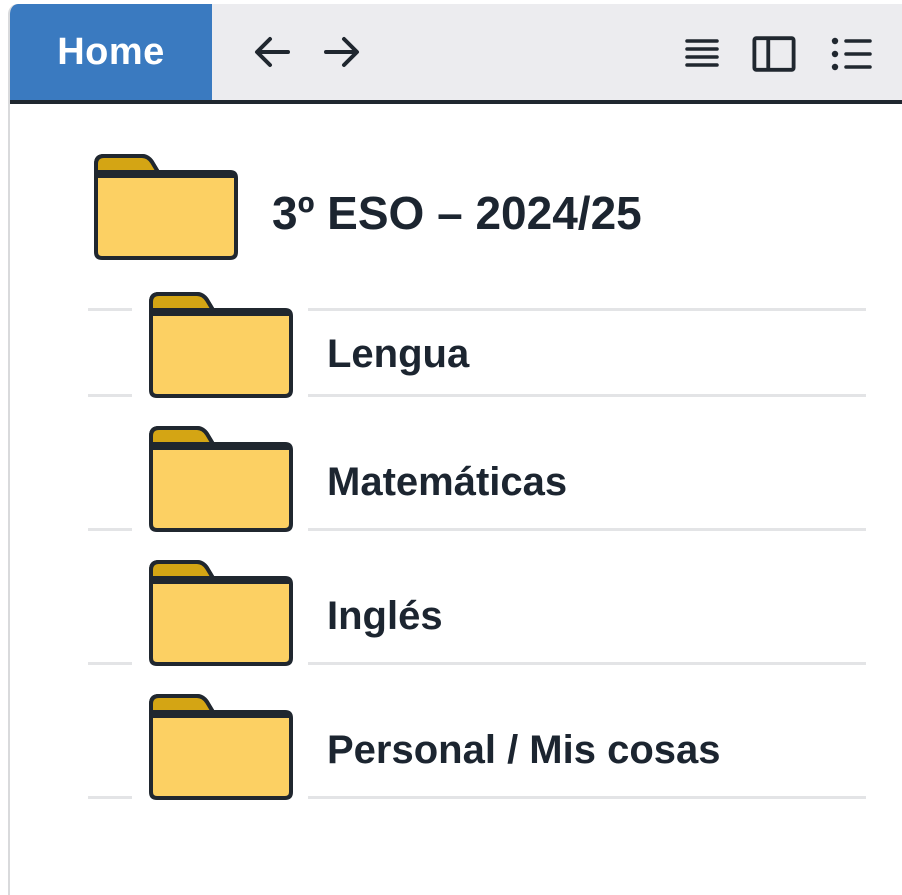  I want to click on details-list-icon, so click(702, 53).